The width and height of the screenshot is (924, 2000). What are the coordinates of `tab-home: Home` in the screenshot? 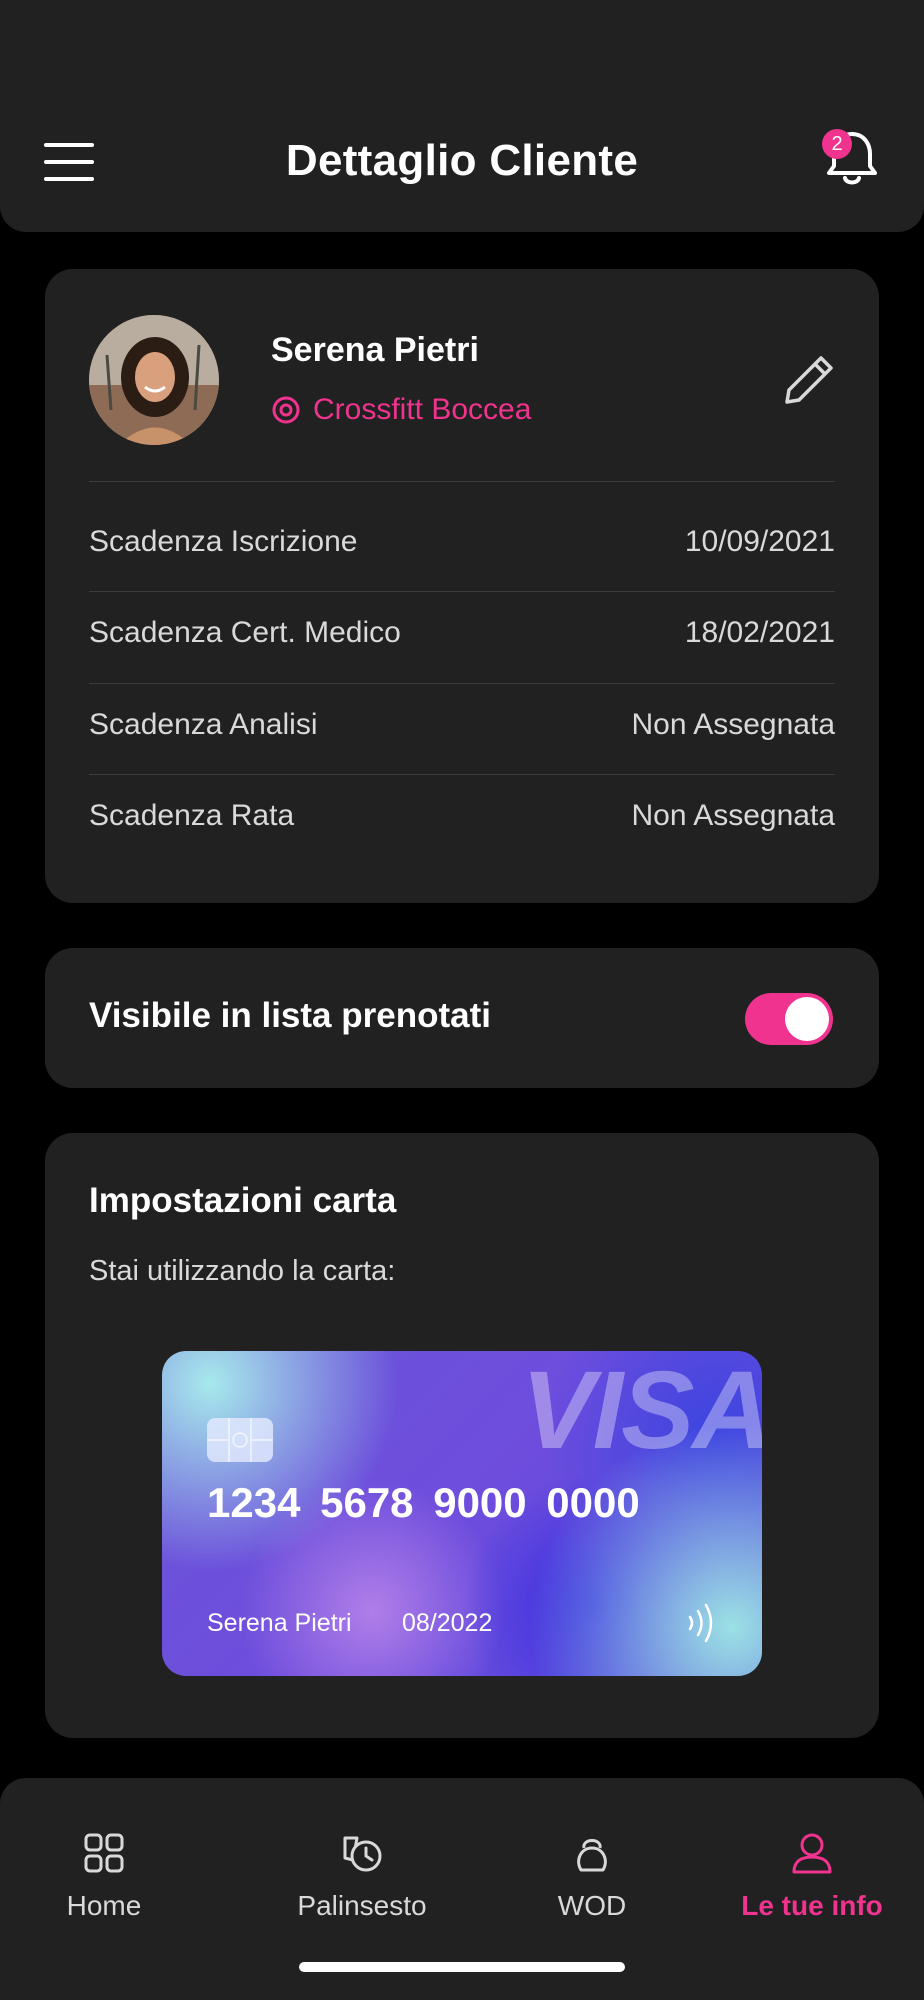 It's located at (104, 1876).